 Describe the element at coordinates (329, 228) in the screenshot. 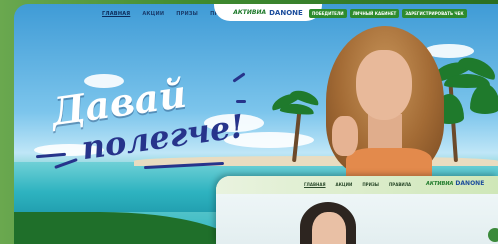

I see `model-photo-face` at that location.